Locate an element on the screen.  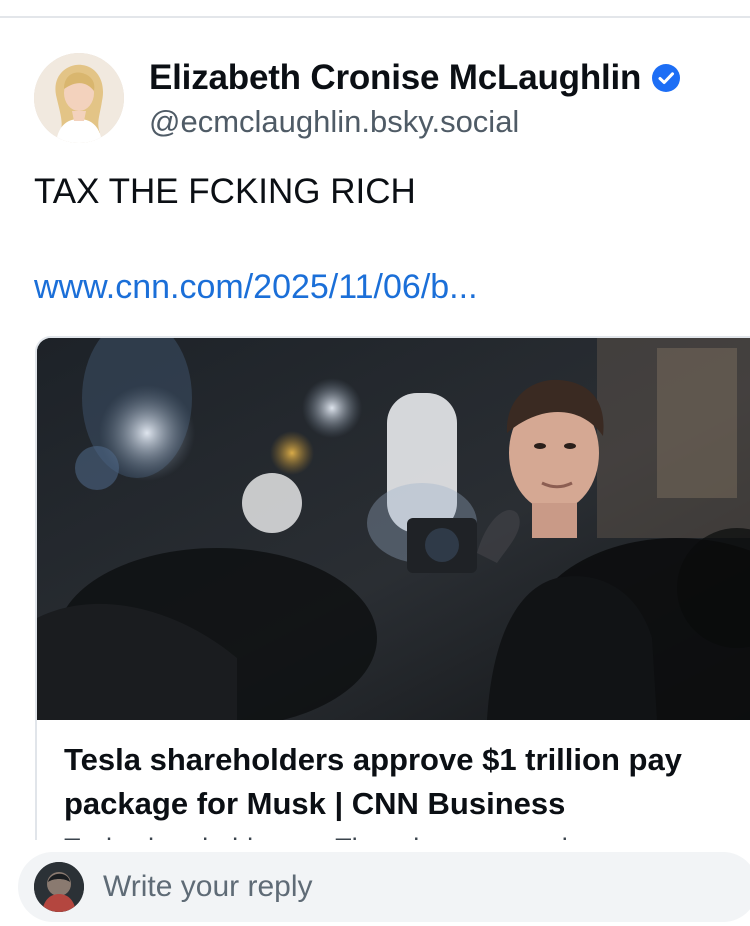
author-avatar is located at coordinates (79, 98).